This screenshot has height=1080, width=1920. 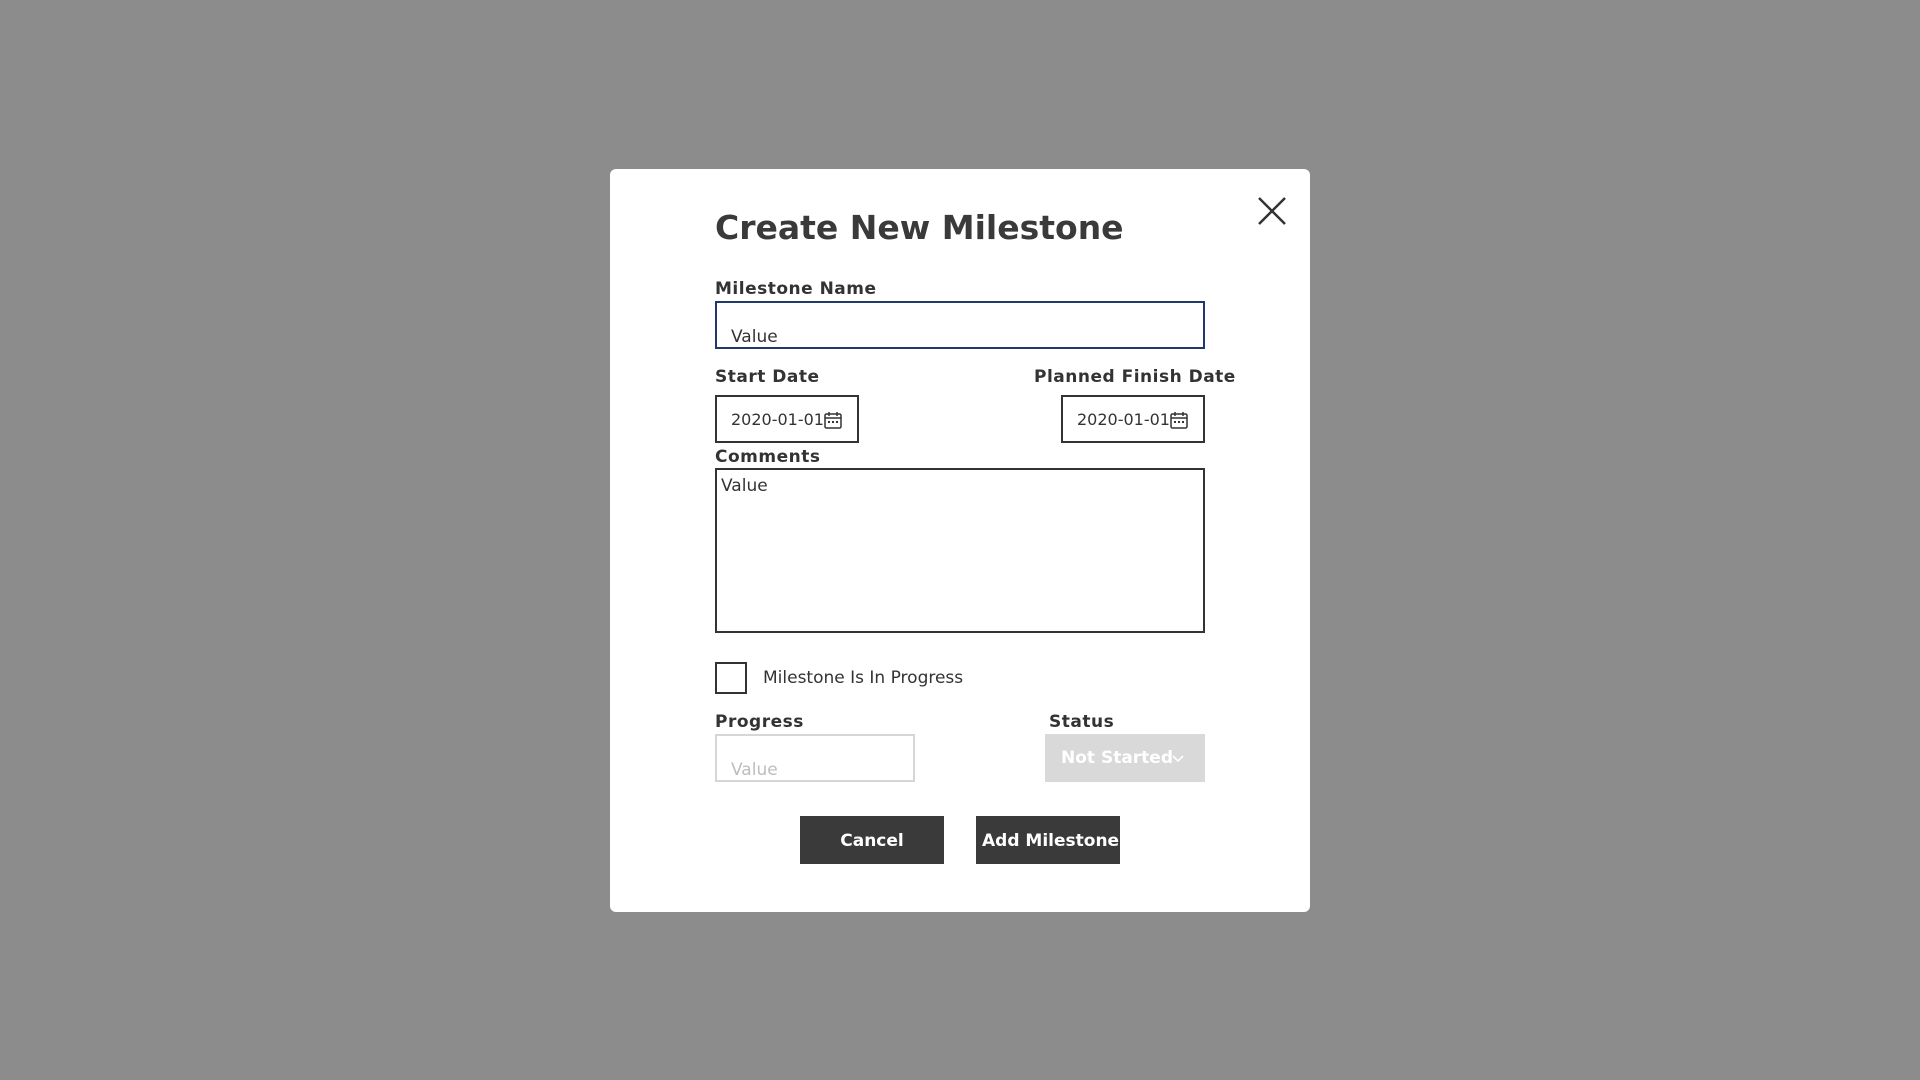 What do you see at coordinates (777, 419) in the screenshot?
I see `start-date-value: 2020-01-01` at bounding box center [777, 419].